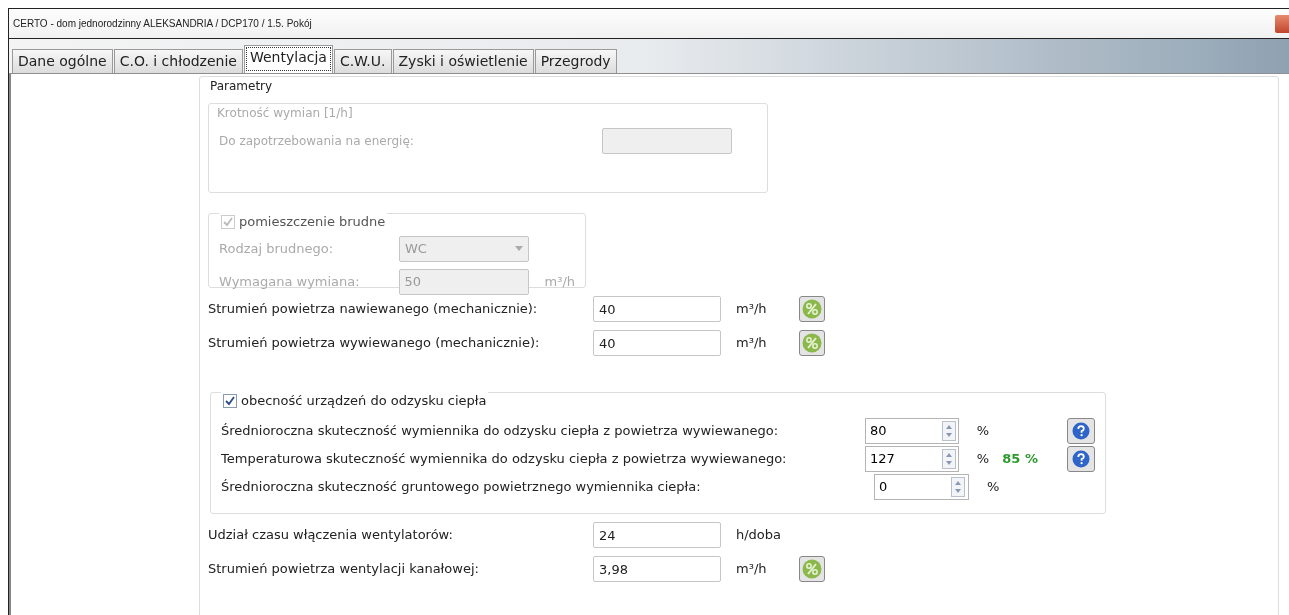  Describe the element at coordinates (461, 487) in the screenshot. I see `field-label: Średnioroczna skuteczność gruntowego powietrznego wymiennika ciepła:` at that location.